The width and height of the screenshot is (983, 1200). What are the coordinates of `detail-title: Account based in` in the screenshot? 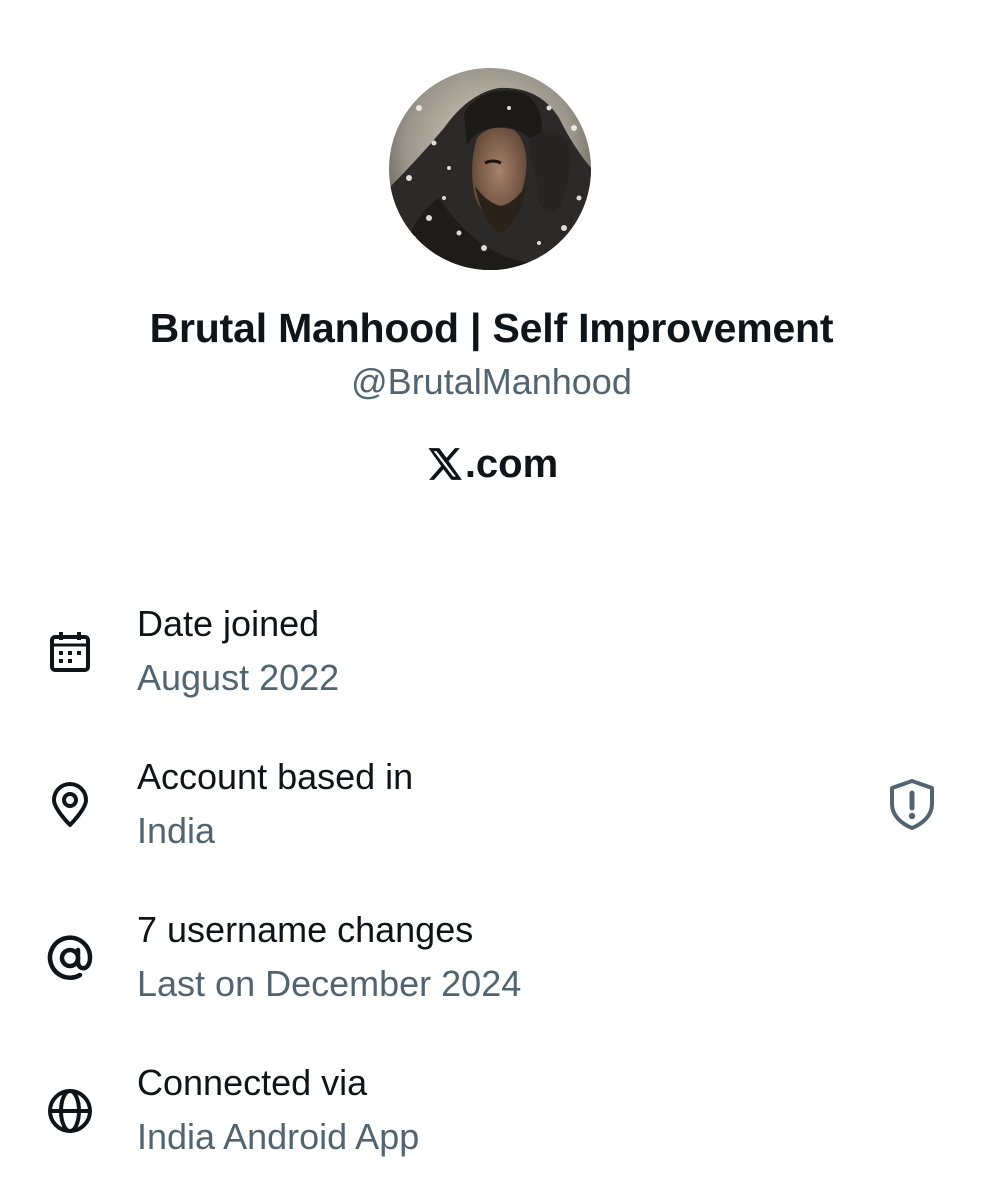 It's located at (275, 776).